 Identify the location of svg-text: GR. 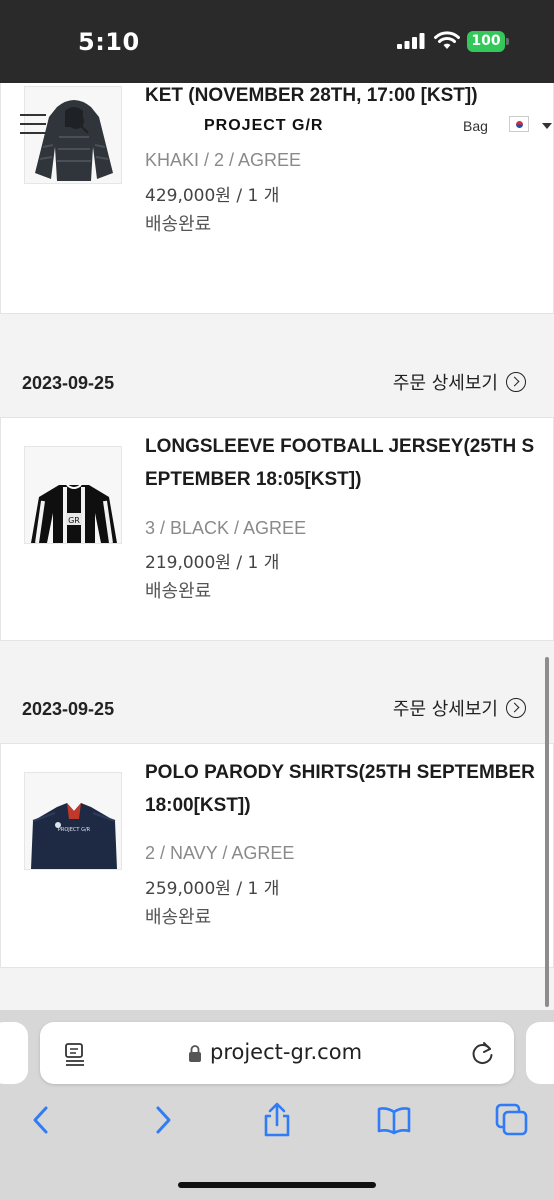
(74, 520).